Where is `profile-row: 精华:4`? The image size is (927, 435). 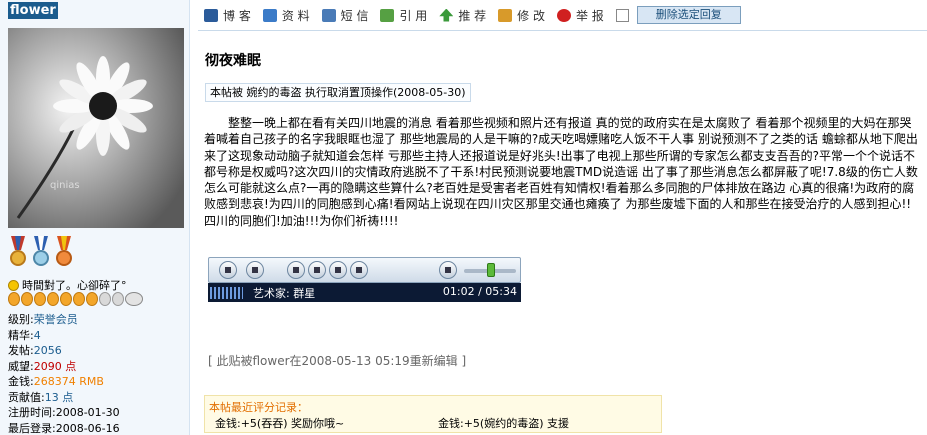
profile-row: 精华:4 is located at coordinates (24, 335).